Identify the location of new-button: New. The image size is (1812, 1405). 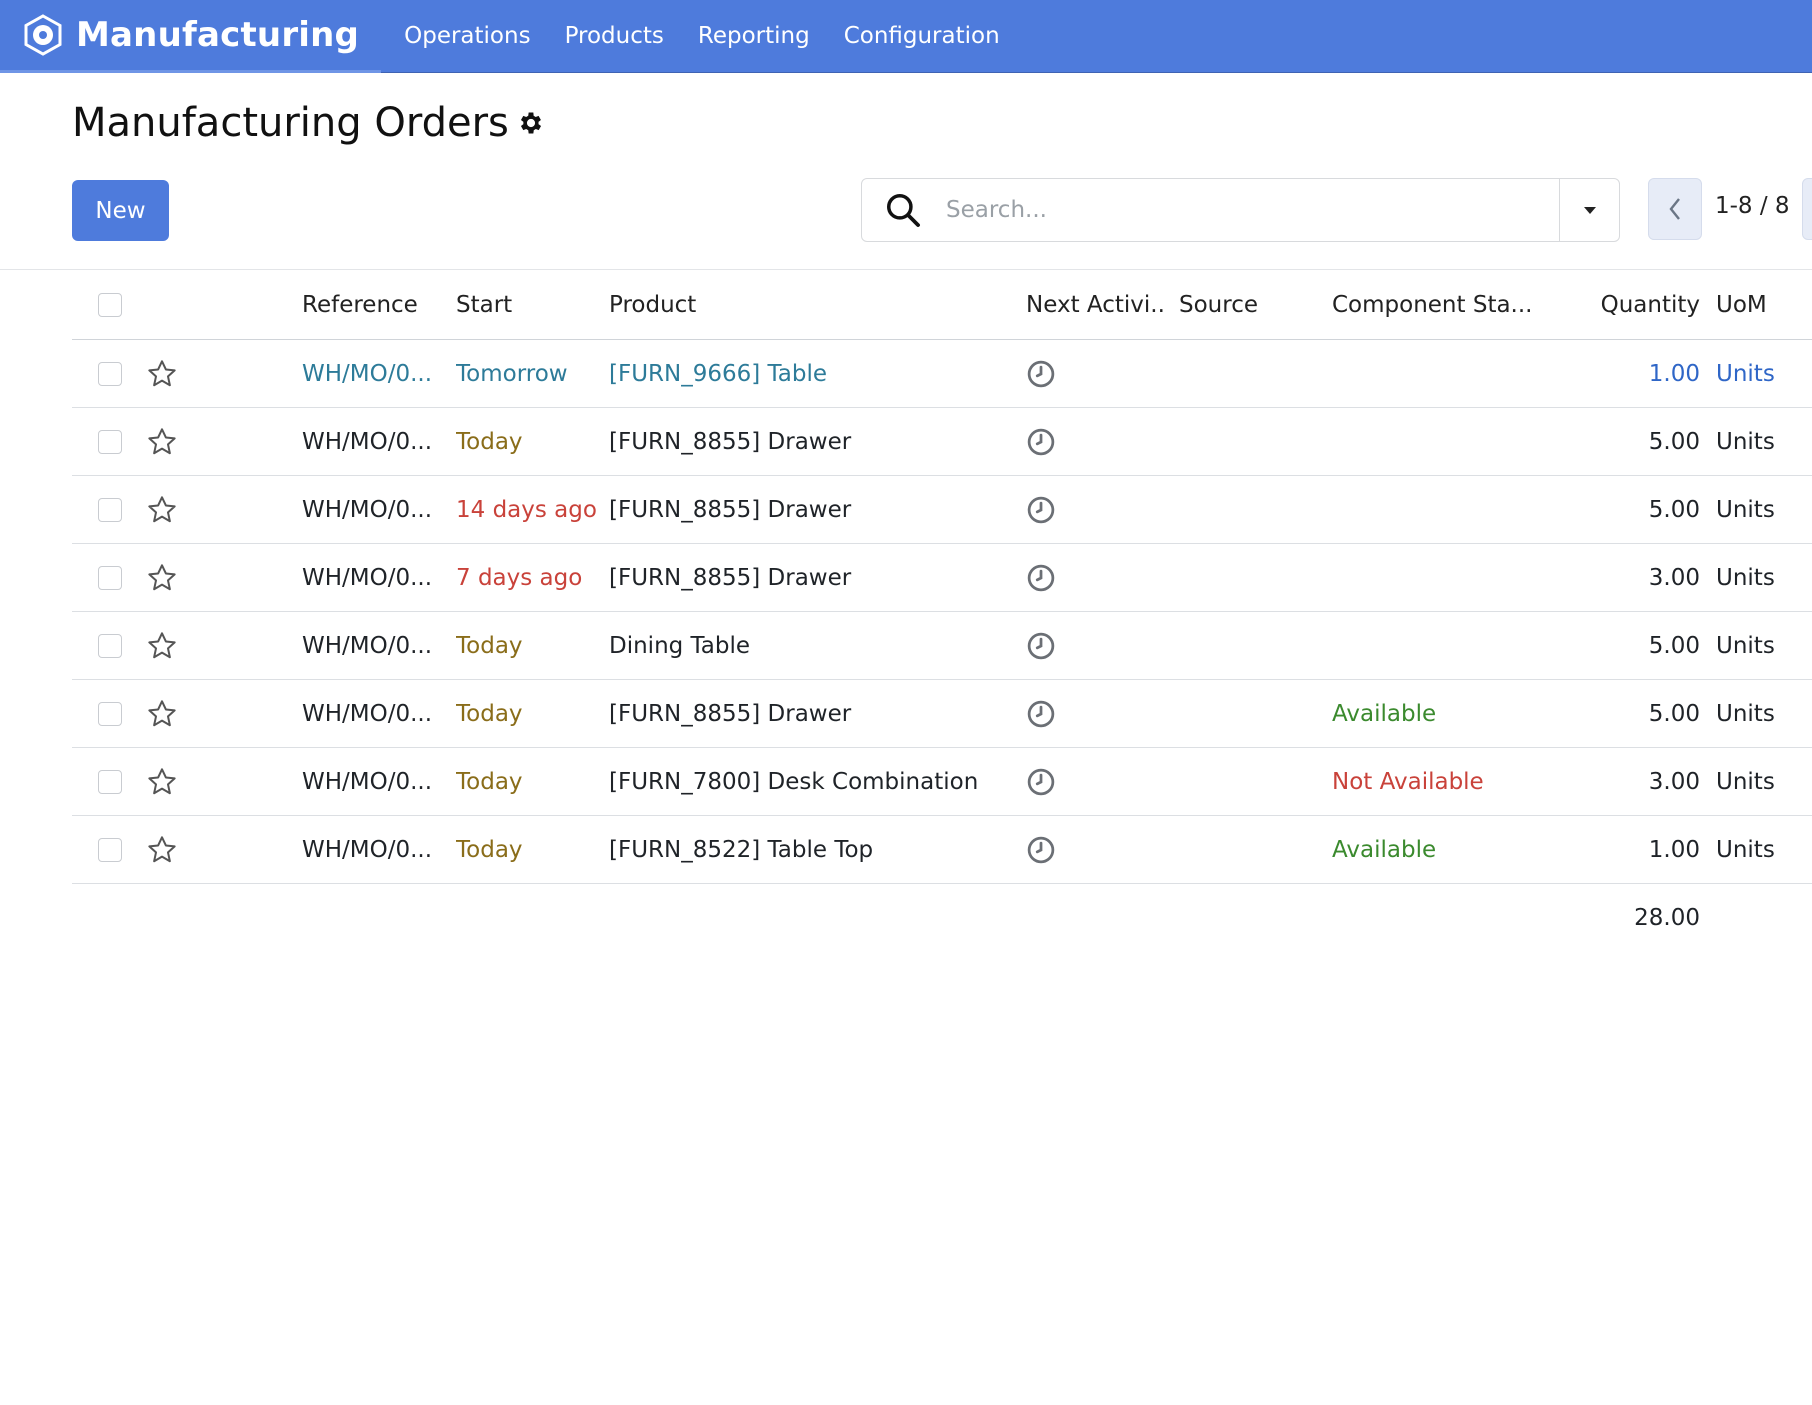
(120, 210).